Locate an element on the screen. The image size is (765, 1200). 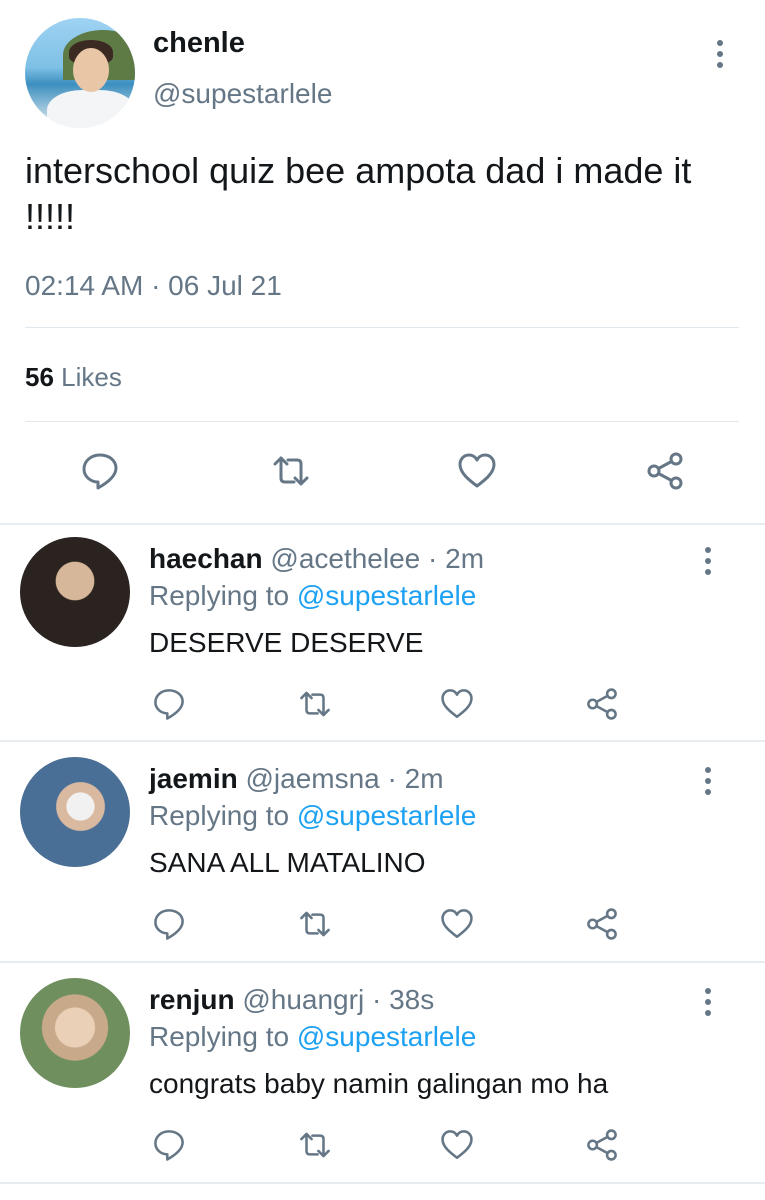
likes-number: 56 is located at coordinates (39, 377).